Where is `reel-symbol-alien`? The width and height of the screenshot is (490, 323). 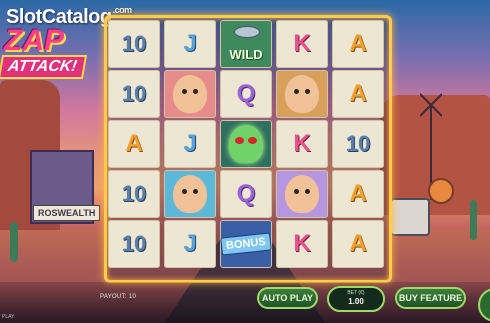 reel-symbol-alien is located at coordinates (246, 144).